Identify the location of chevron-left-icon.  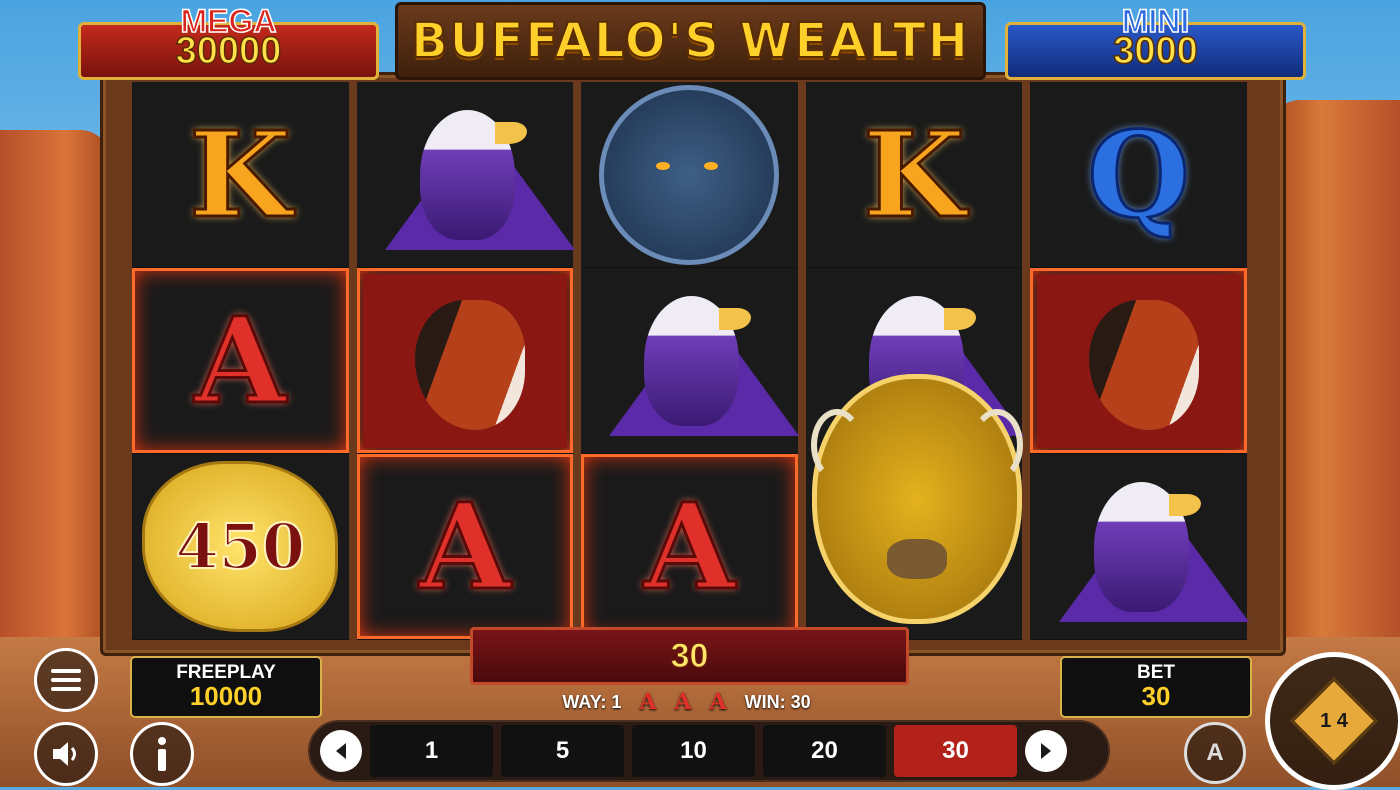
(341, 751).